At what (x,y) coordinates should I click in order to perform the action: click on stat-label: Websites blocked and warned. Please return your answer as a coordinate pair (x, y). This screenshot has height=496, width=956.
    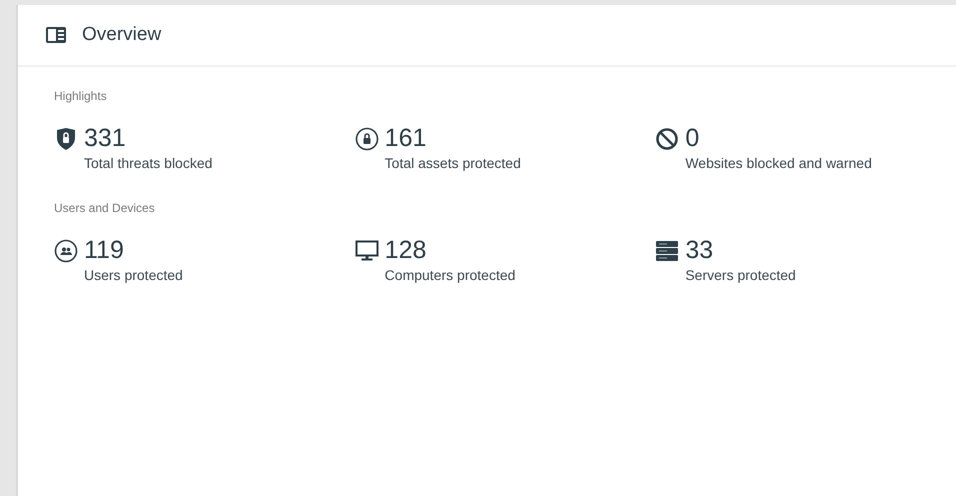
    Looking at the image, I should click on (778, 163).